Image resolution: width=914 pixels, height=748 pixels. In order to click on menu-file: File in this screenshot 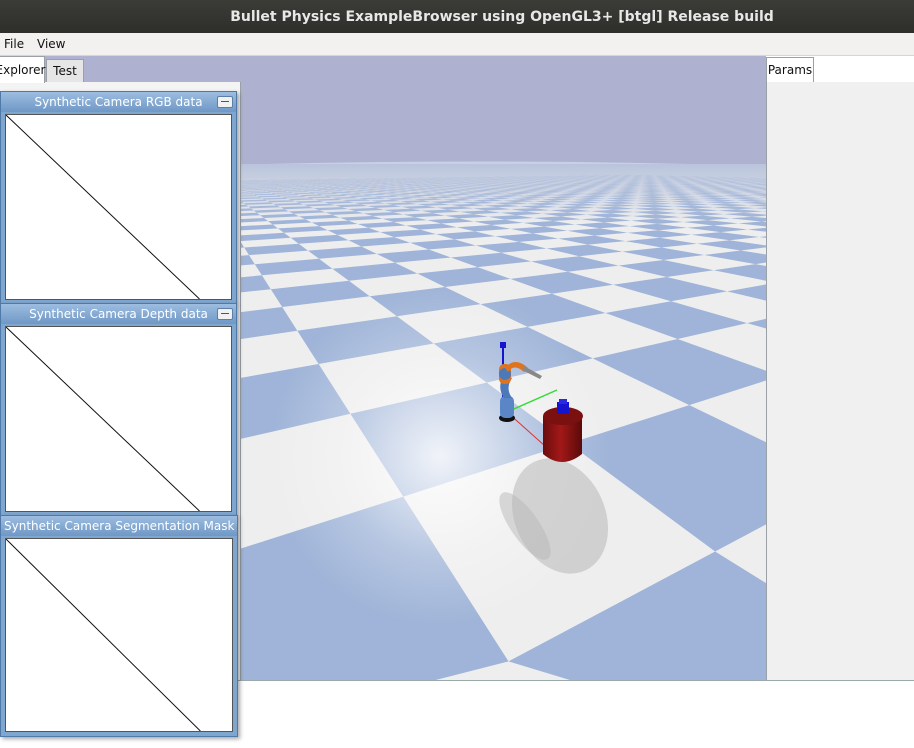, I will do `click(14, 44)`.